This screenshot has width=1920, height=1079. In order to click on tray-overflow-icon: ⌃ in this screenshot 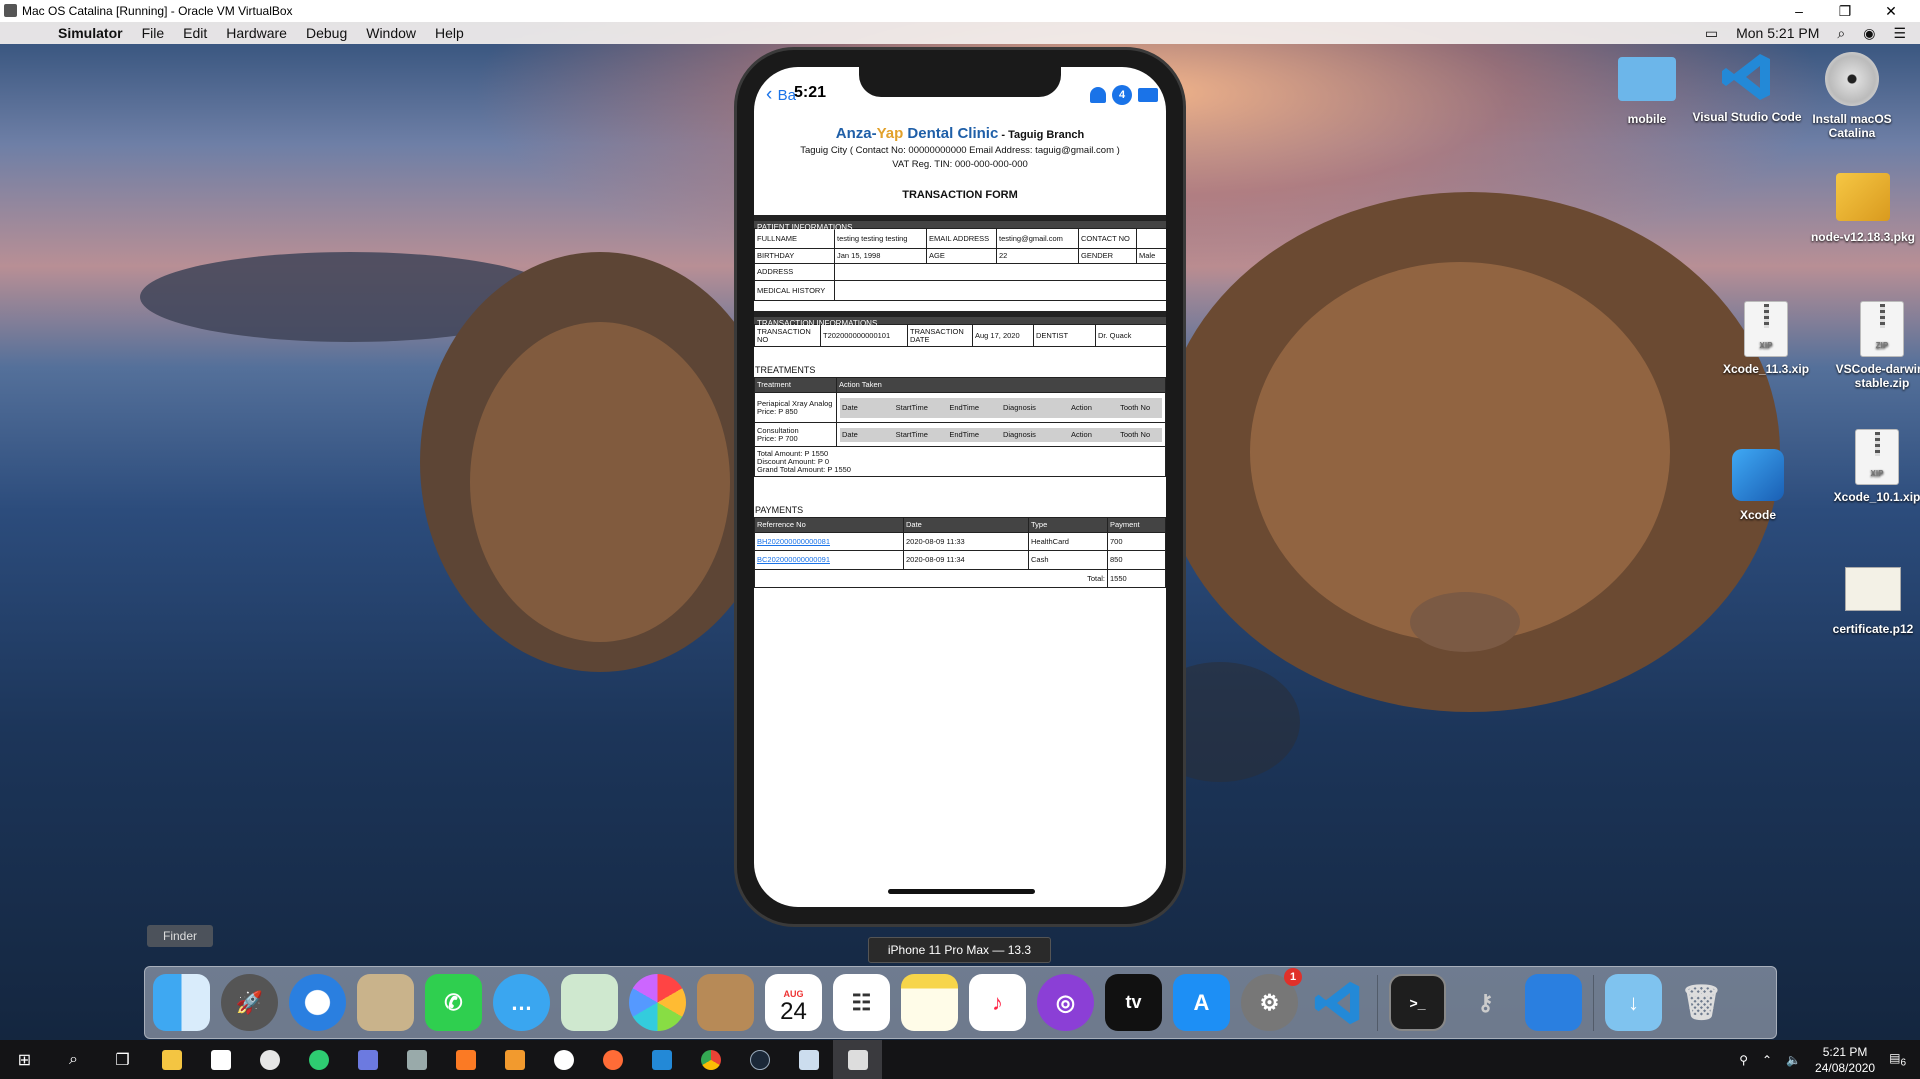, I will do `click(1767, 1060)`.